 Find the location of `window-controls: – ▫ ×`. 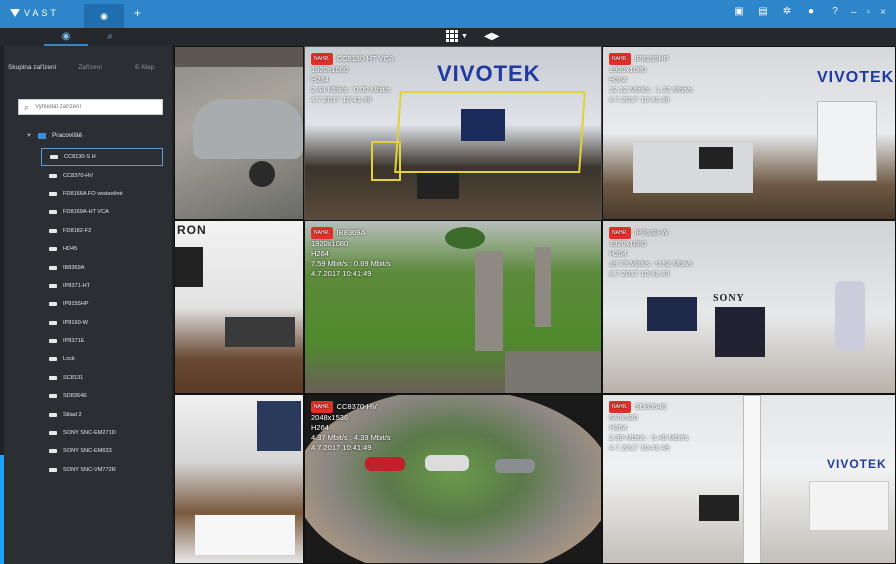

window-controls: – ▫ × is located at coordinates (868, 12).